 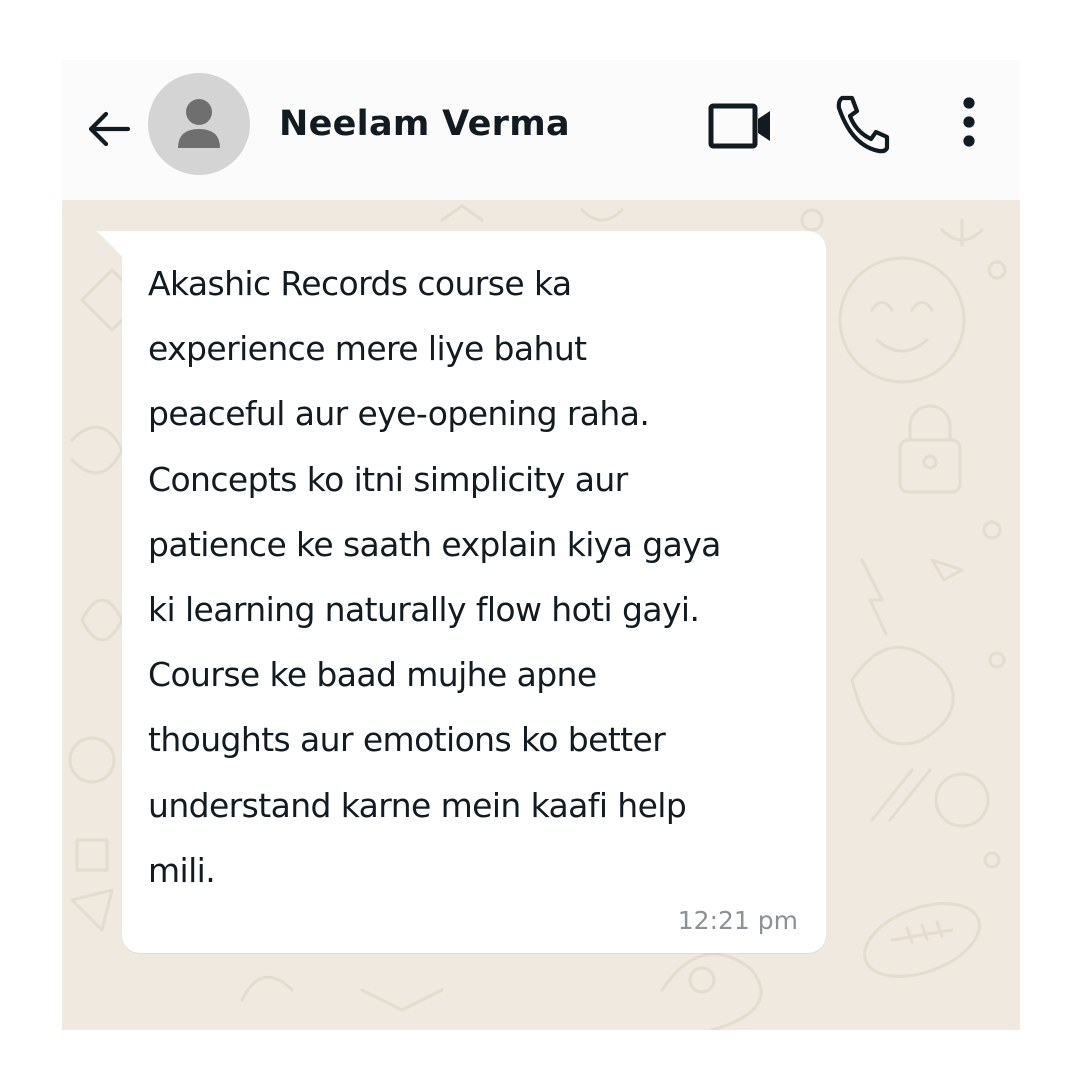 I want to click on vertical-dots-icon, so click(x=969, y=126).